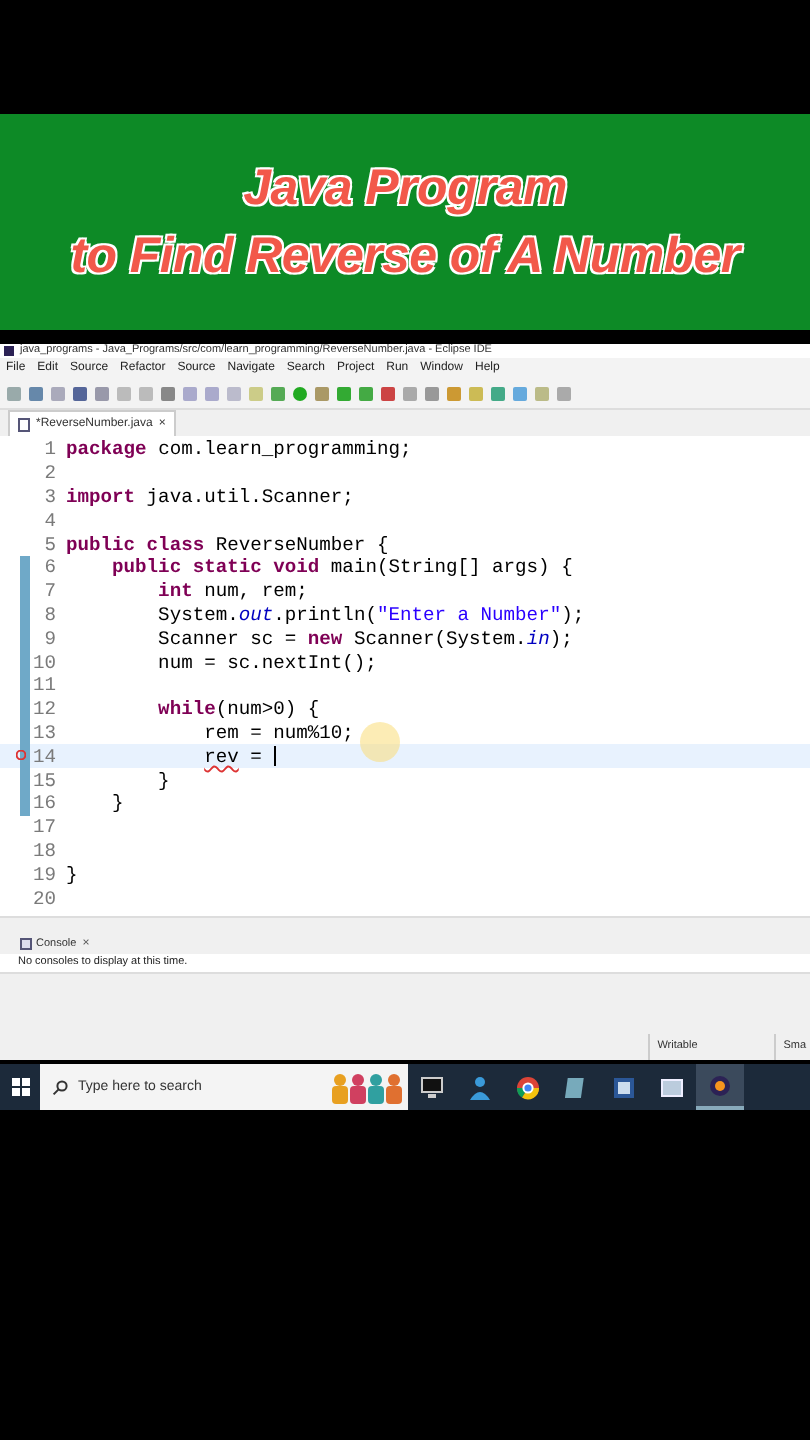  I want to click on code-line: while(num>0) {, so click(238, 709).